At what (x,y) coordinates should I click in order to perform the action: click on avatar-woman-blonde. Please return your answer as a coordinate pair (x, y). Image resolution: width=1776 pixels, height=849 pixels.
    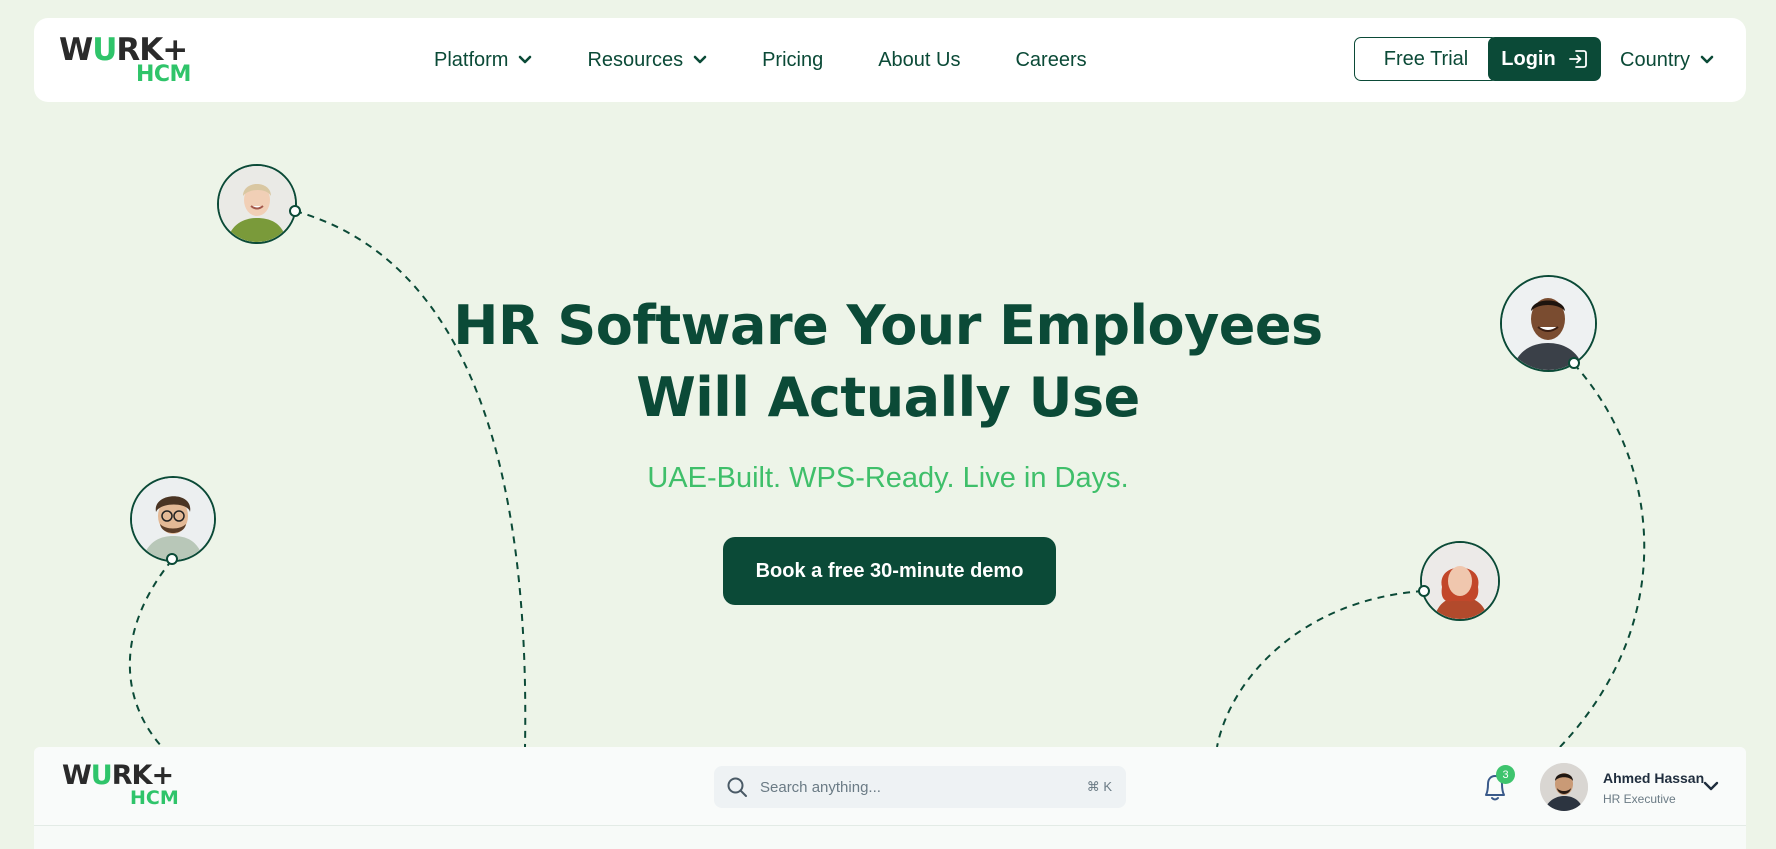
    Looking at the image, I should click on (257, 204).